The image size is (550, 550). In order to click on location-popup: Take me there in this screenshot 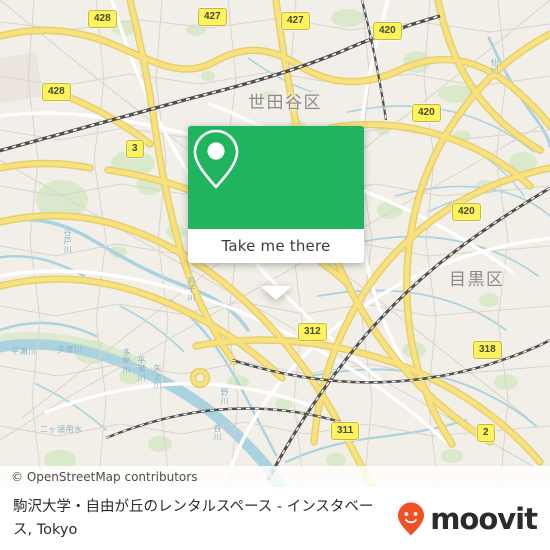, I will do `click(276, 213)`.